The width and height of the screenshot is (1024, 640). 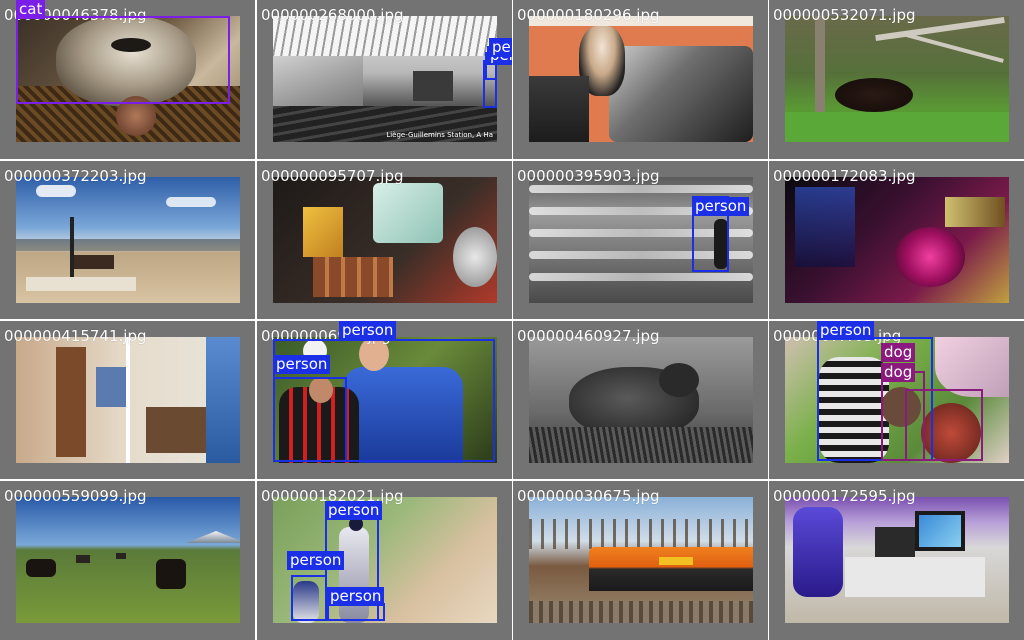 I want to click on jar, so click(x=475, y=257).